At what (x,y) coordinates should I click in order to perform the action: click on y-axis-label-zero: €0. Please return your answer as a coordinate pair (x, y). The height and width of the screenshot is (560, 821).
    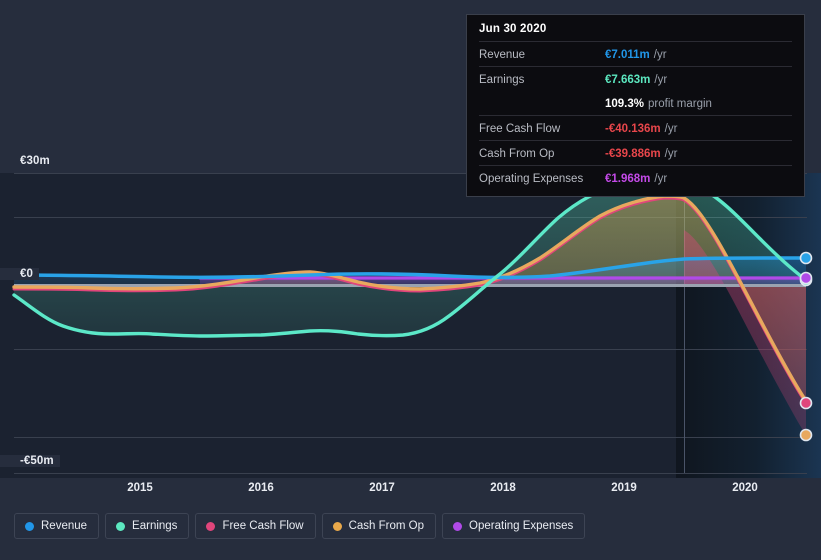
    Looking at the image, I should click on (19, 274).